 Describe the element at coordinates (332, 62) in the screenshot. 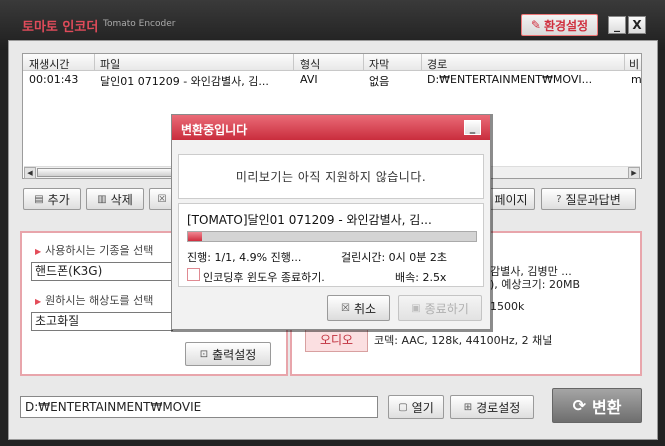

I see `table-header: 재생시간 파일 형식 자막 경로 비` at that location.